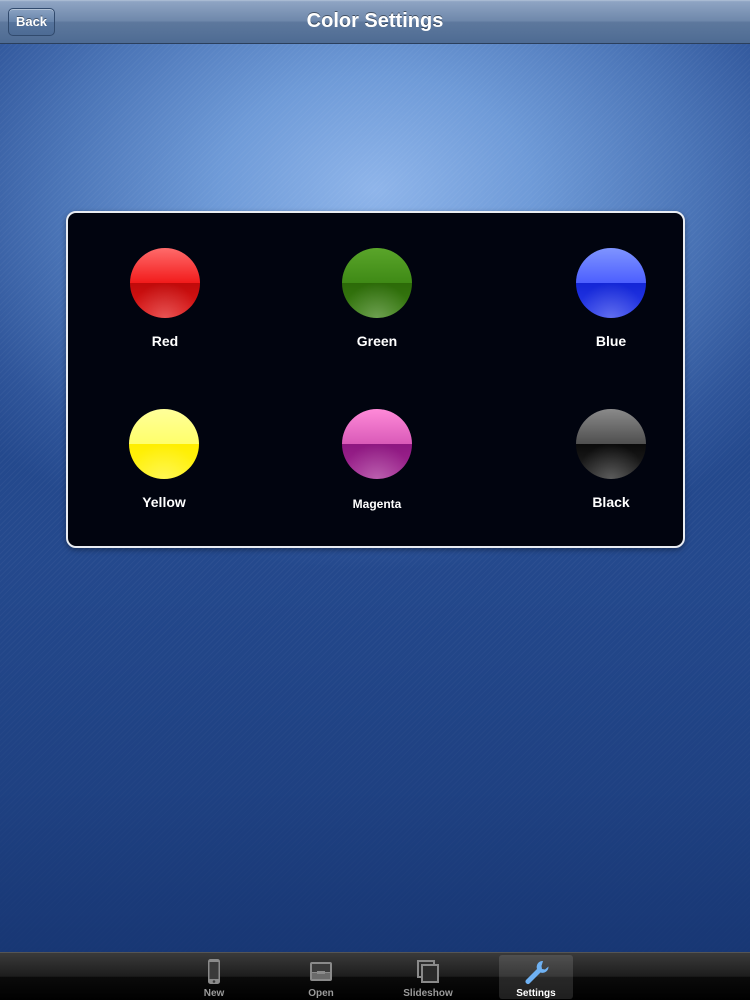  What do you see at coordinates (214, 993) in the screenshot?
I see `tab-label-new: New` at bounding box center [214, 993].